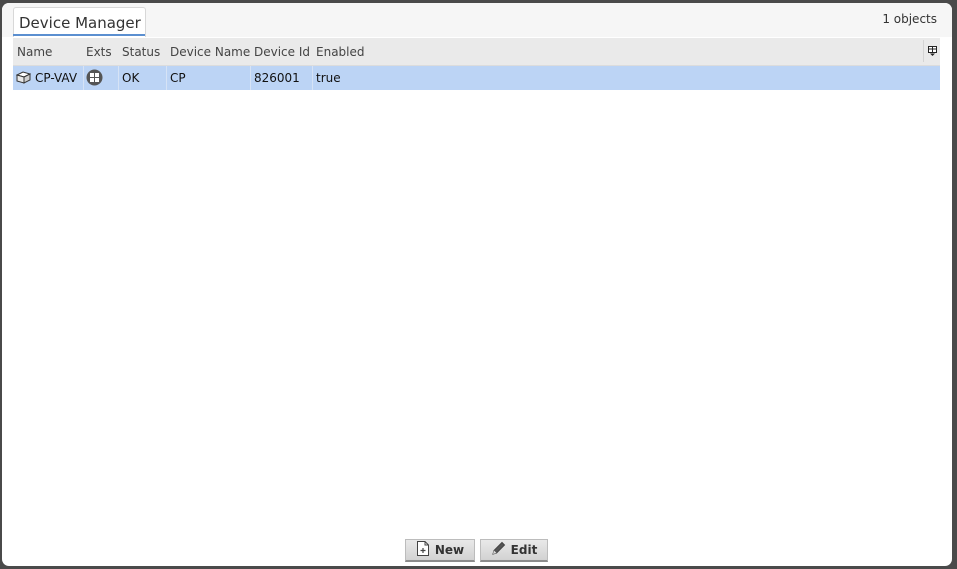 The width and height of the screenshot is (957, 569). What do you see at coordinates (94, 79) in the screenshot?
I see `device-extensions-icon` at bounding box center [94, 79].